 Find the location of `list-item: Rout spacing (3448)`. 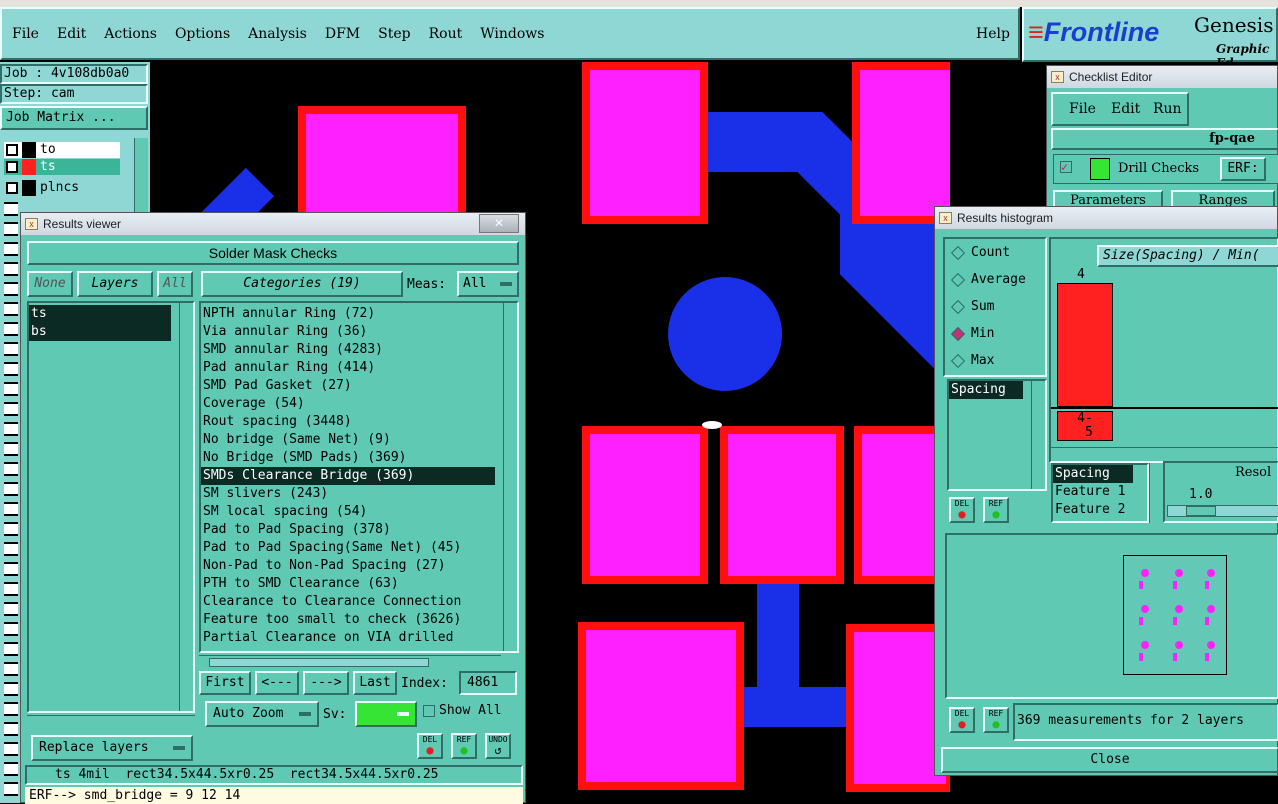

list-item: Rout spacing (3448) is located at coordinates (348, 422).